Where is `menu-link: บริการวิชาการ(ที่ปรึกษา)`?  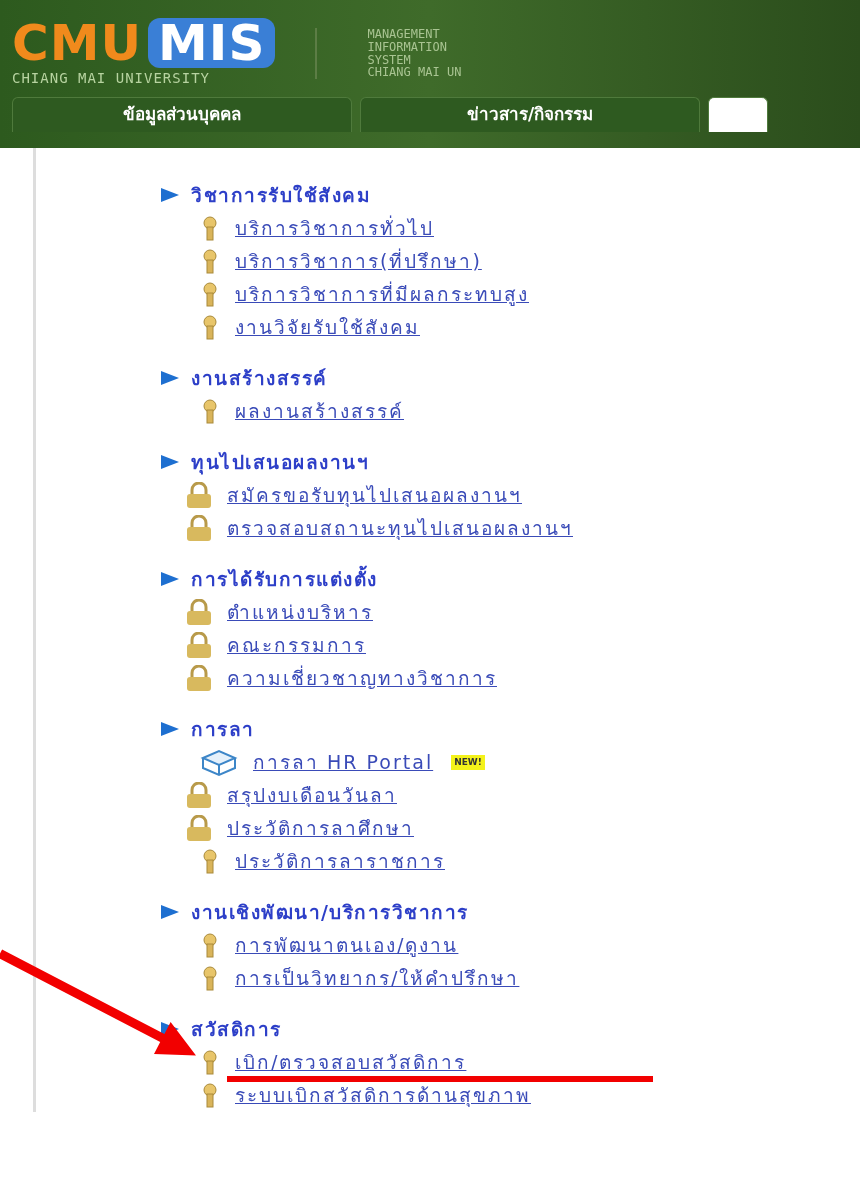 menu-link: บริการวิชาการ(ที่ปรึกษา) is located at coordinates (358, 261).